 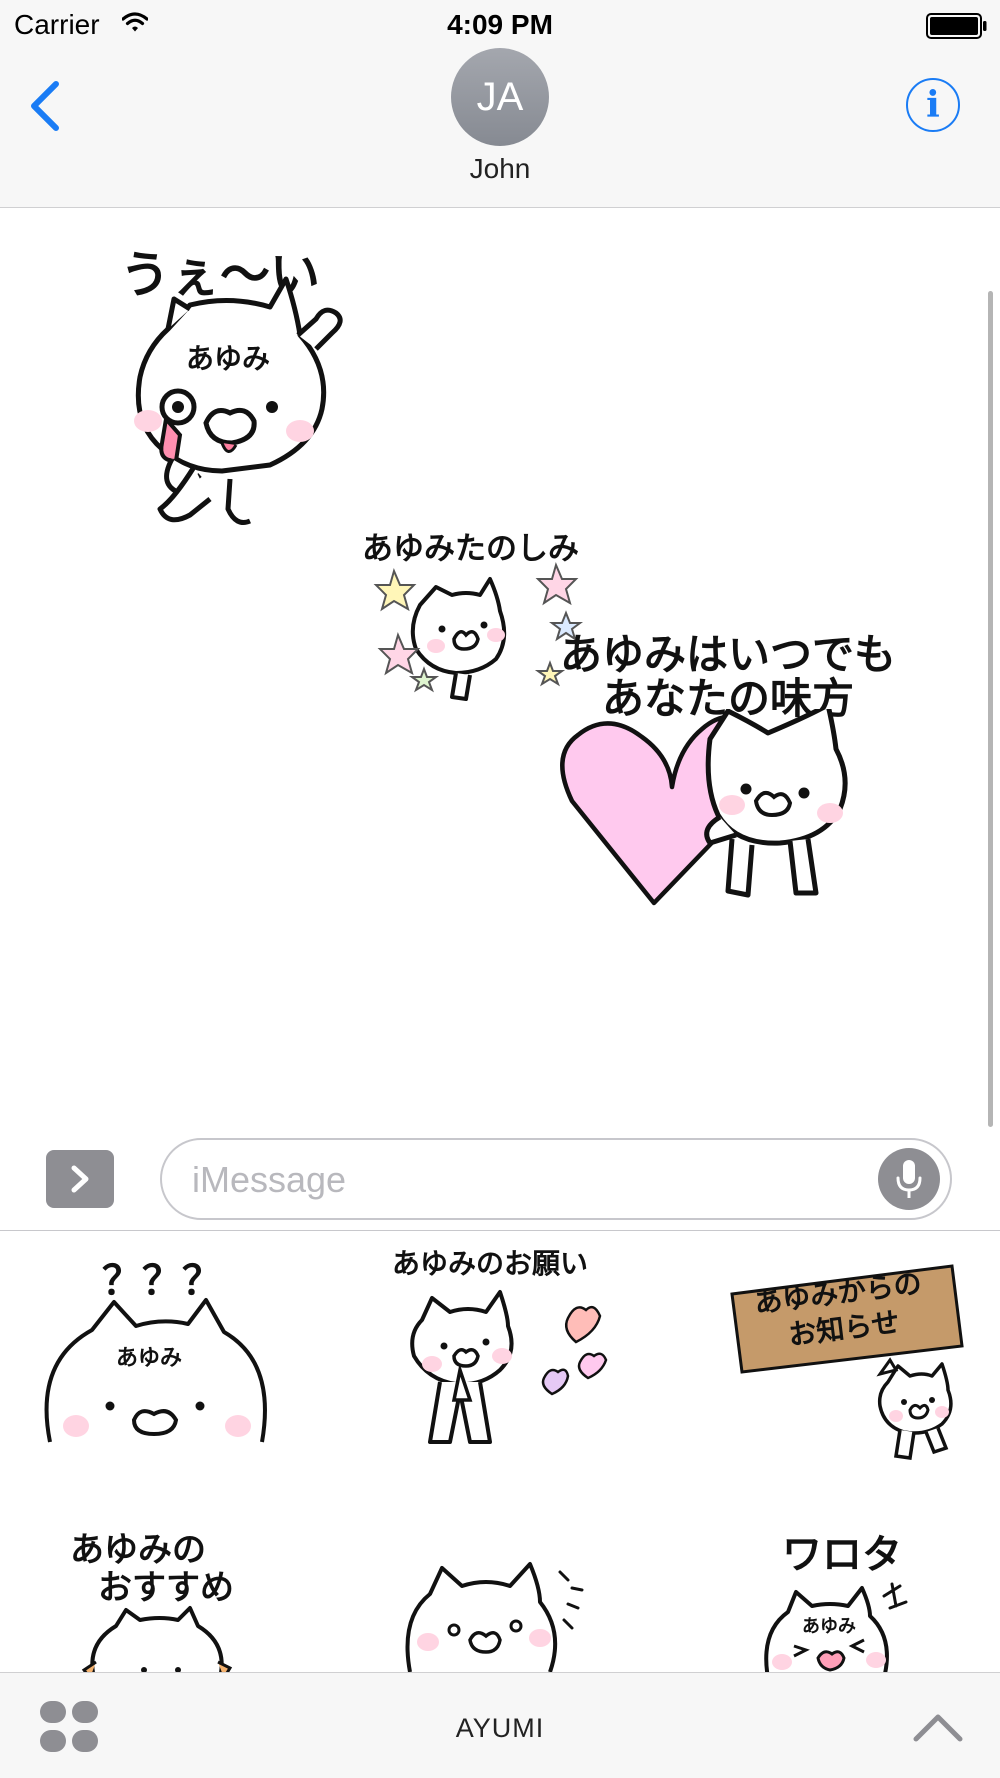 I want to click on chevron-left-icon, so click(x=45, y=106).